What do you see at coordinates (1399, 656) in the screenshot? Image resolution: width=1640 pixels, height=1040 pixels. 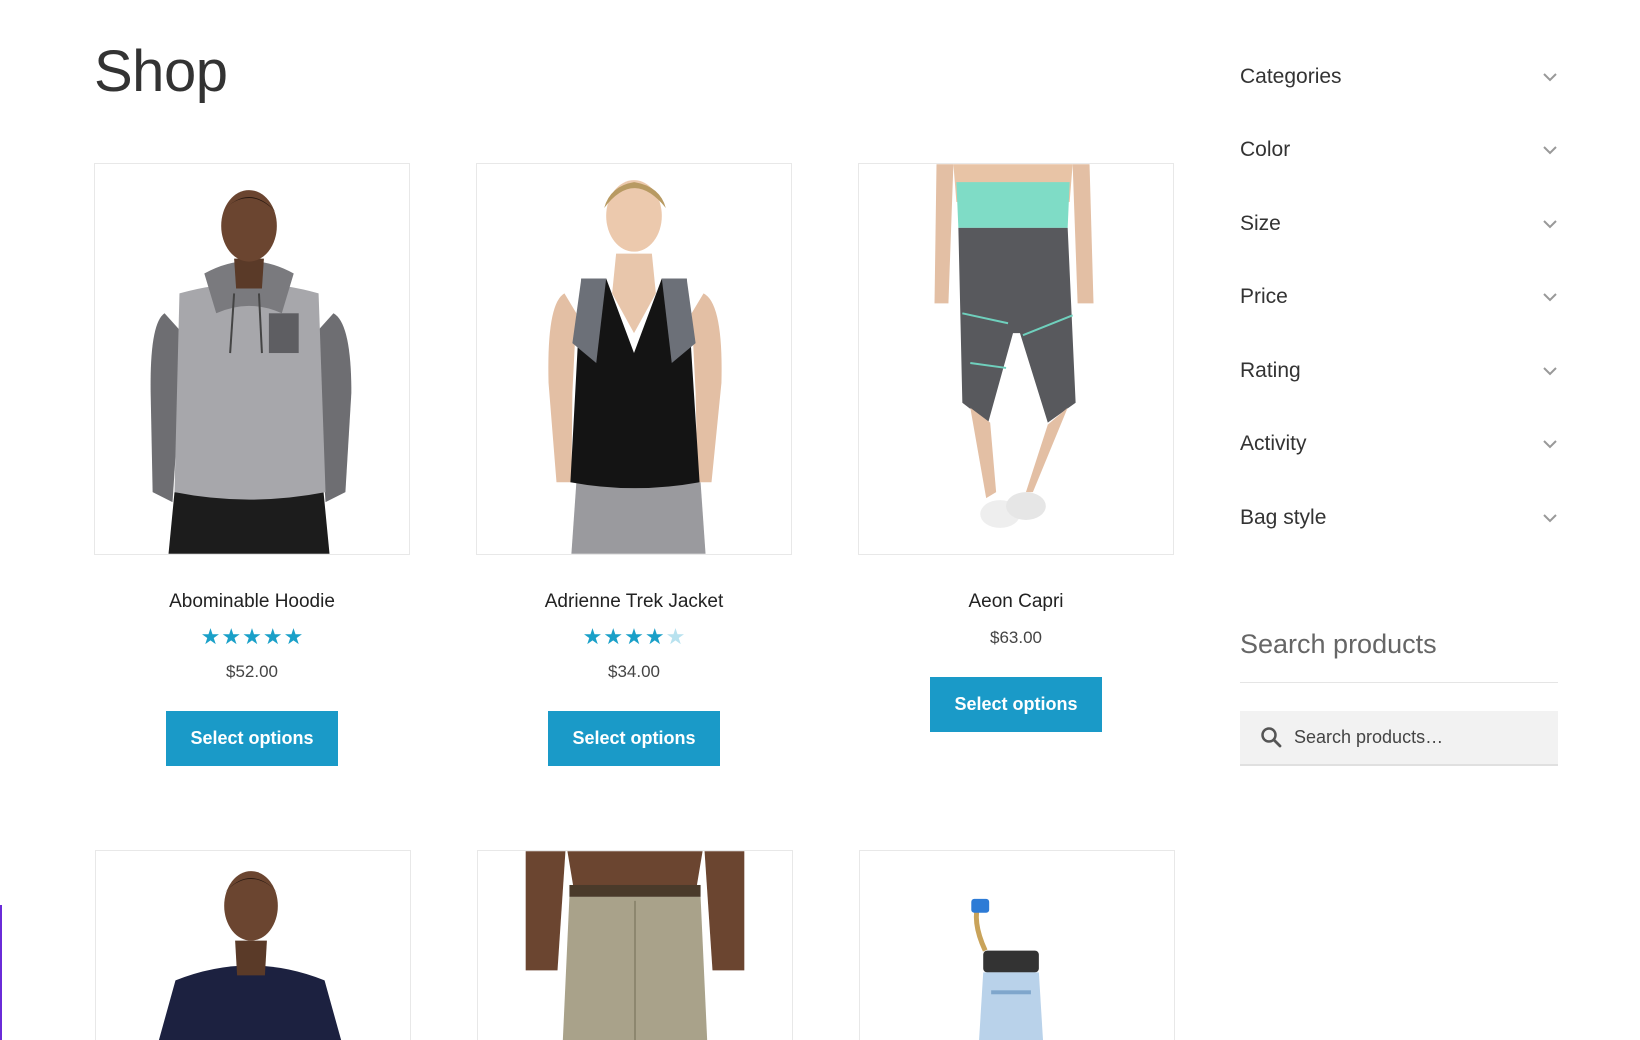 I see `search-widget-title: Search products` at bounding box center [1399, 656].